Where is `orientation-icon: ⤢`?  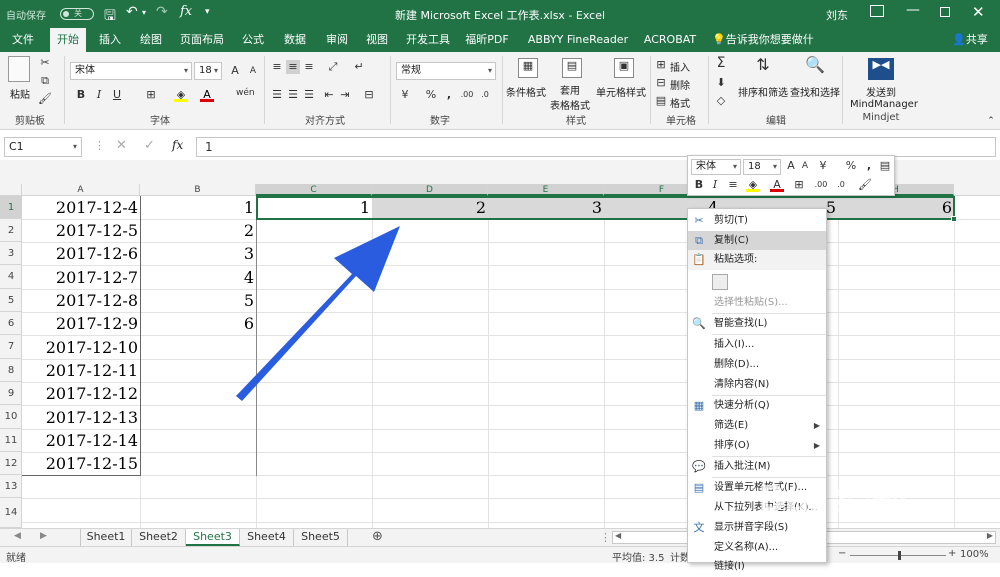
orientation-icon: ⤢ is located at coordinates (333, 67).